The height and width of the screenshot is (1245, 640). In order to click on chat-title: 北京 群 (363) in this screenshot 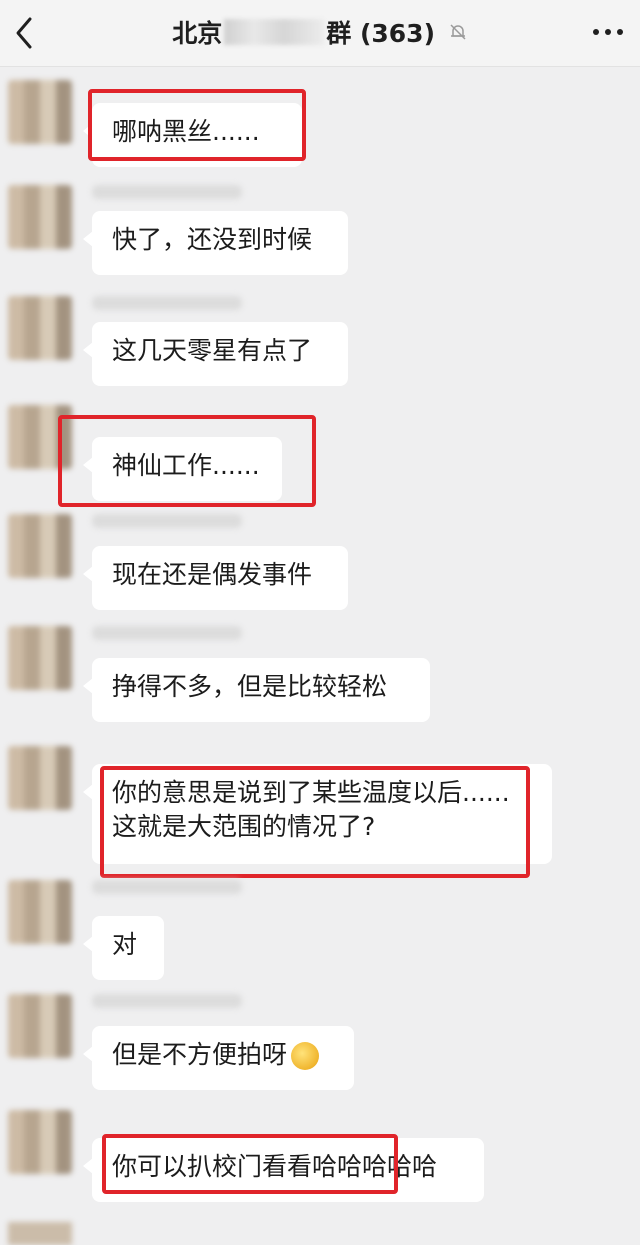, I will do `click(320, 32)`.